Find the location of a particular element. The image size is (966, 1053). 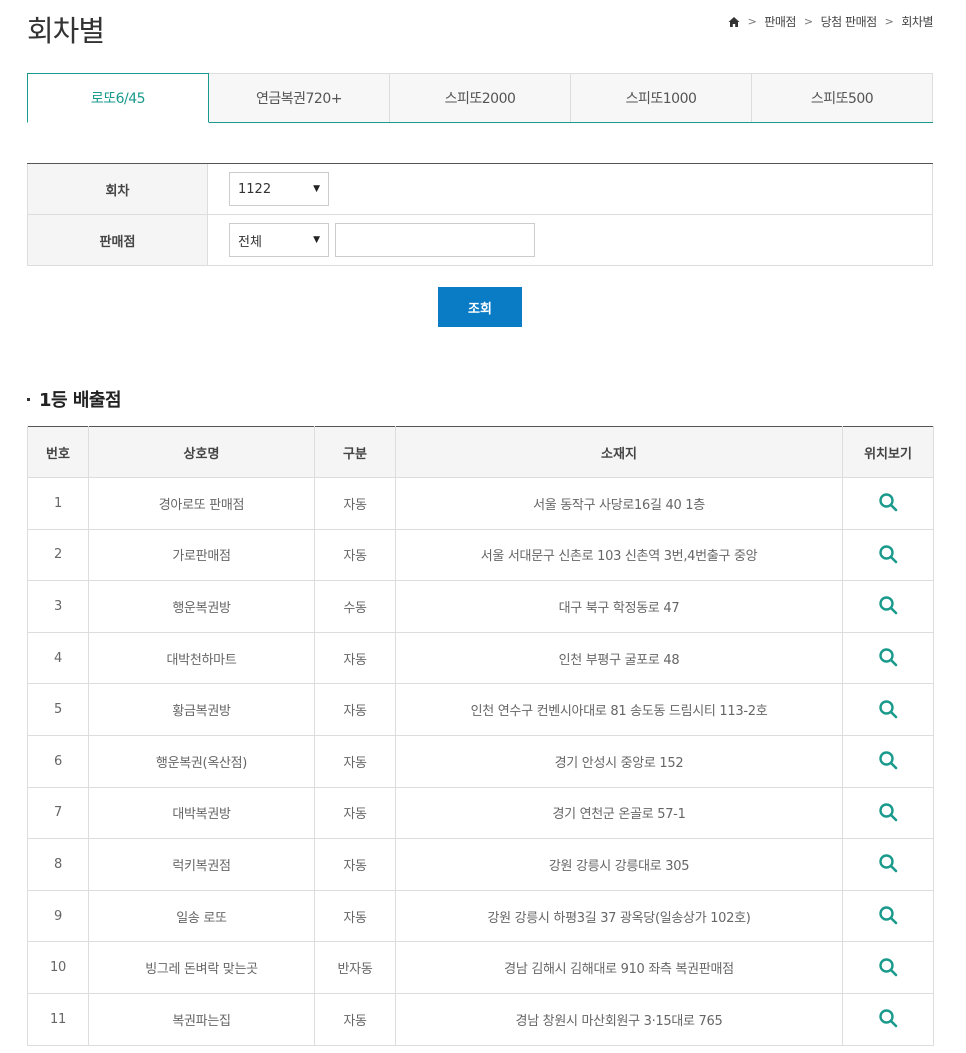

bullet-icon is located at coordinates (28, 399).